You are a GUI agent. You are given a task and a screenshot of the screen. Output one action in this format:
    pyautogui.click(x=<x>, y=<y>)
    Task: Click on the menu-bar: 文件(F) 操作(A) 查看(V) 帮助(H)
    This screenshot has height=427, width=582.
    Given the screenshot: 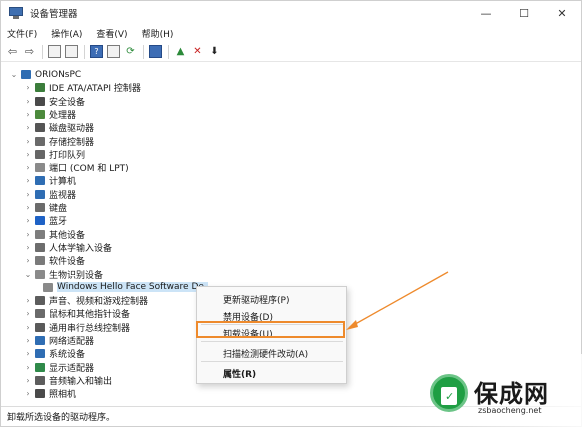 What is the action you would take?
    pyautogui.click(x=291, y=33)
    